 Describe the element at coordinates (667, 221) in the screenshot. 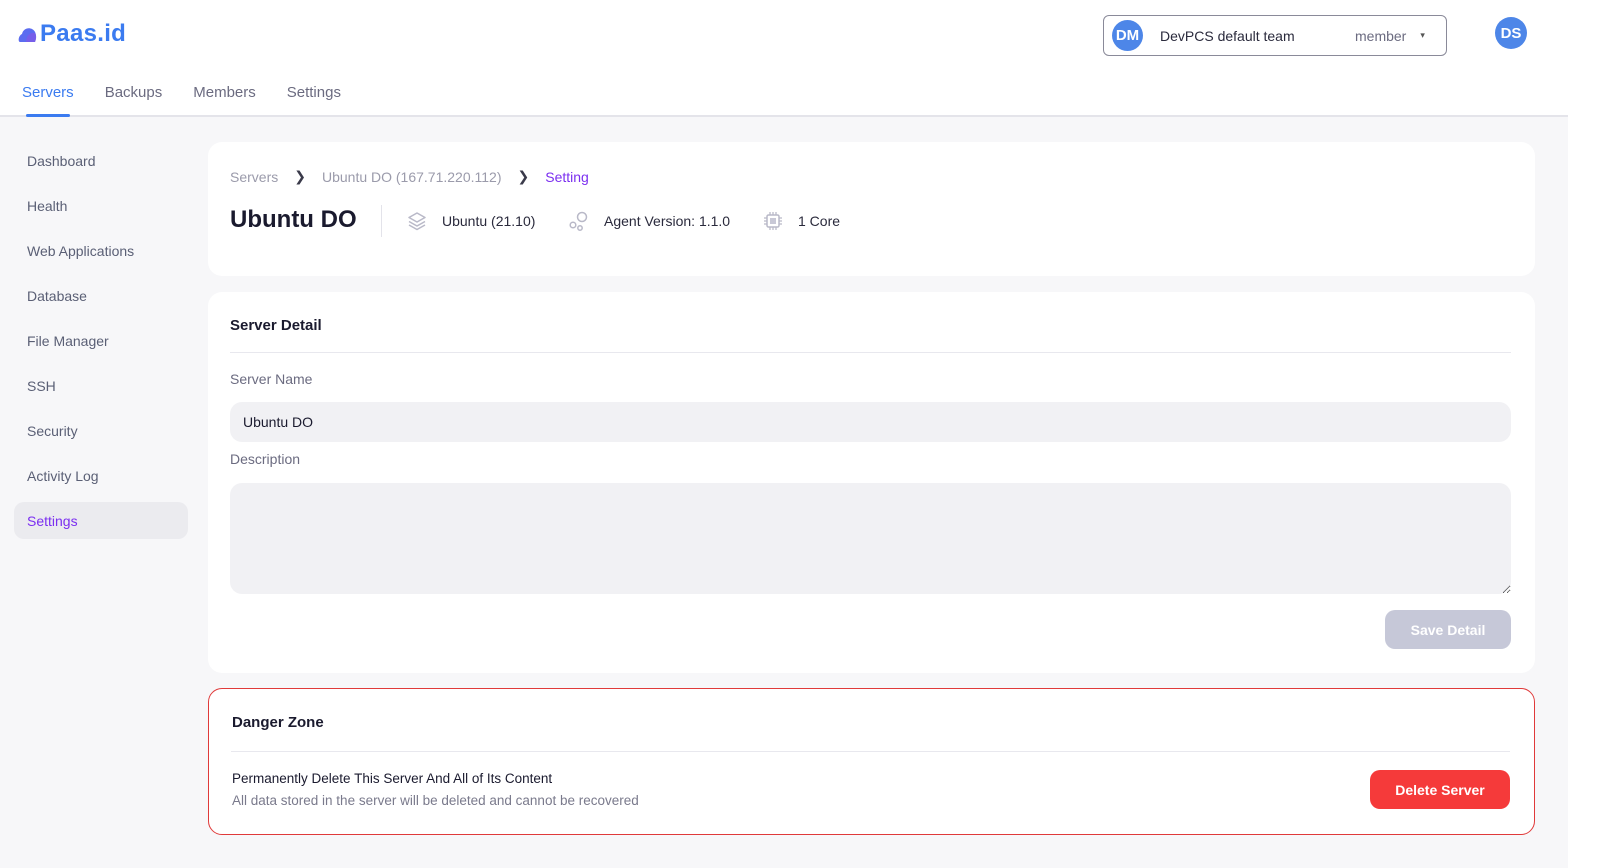

I see `agent-version: Agent Version: 1.1.0` at that location.